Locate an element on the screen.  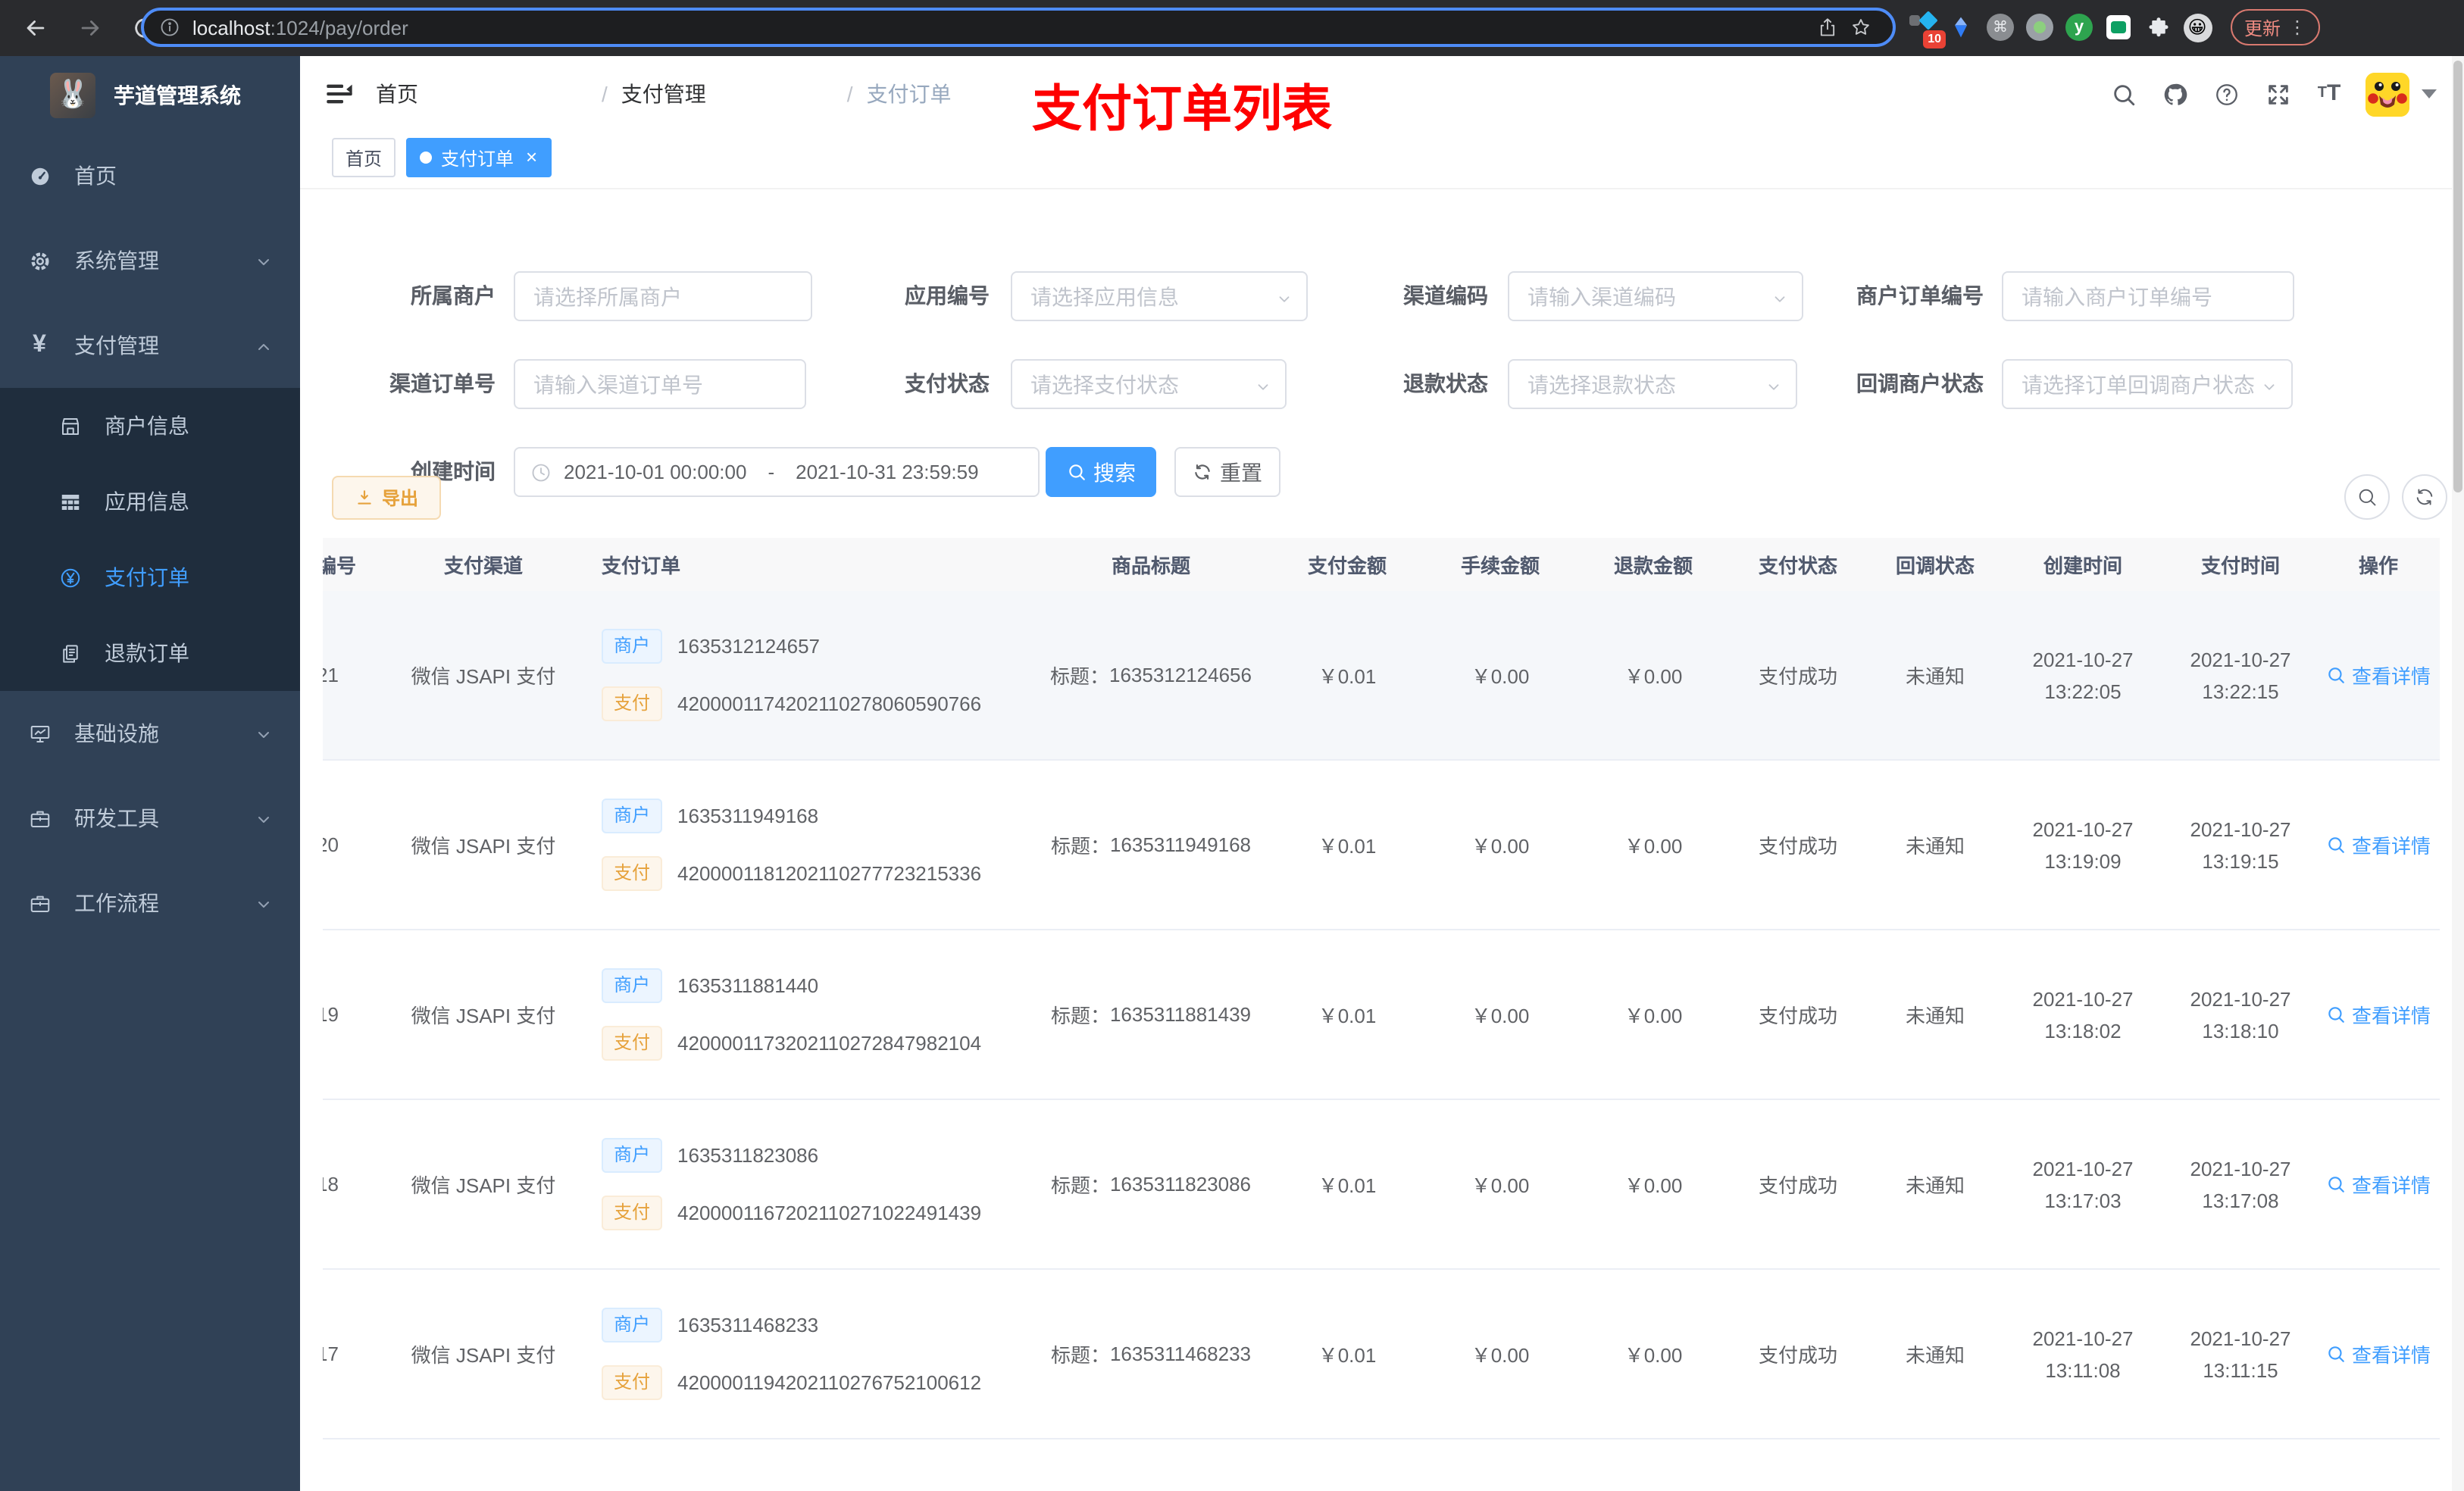
browser-menu-icon: ⋮ is located at coordinates (2297, 27).